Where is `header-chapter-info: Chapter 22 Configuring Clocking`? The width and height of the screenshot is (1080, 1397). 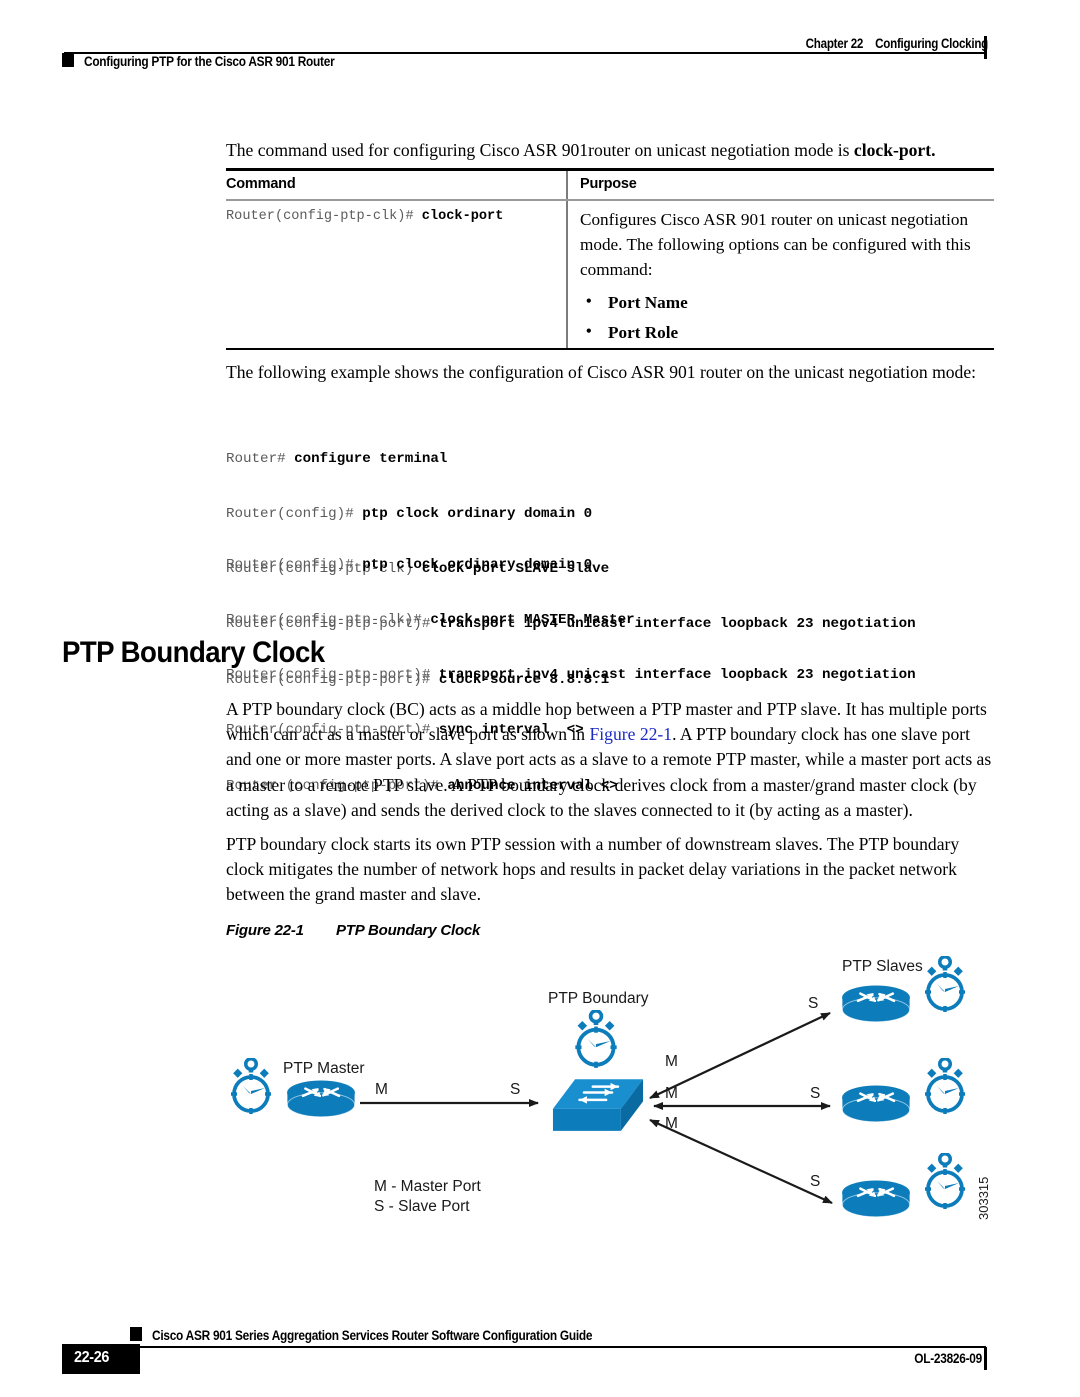 header-chapter-info: Chapter 22 Configuring Clocking is located at coordinates (897, 43).